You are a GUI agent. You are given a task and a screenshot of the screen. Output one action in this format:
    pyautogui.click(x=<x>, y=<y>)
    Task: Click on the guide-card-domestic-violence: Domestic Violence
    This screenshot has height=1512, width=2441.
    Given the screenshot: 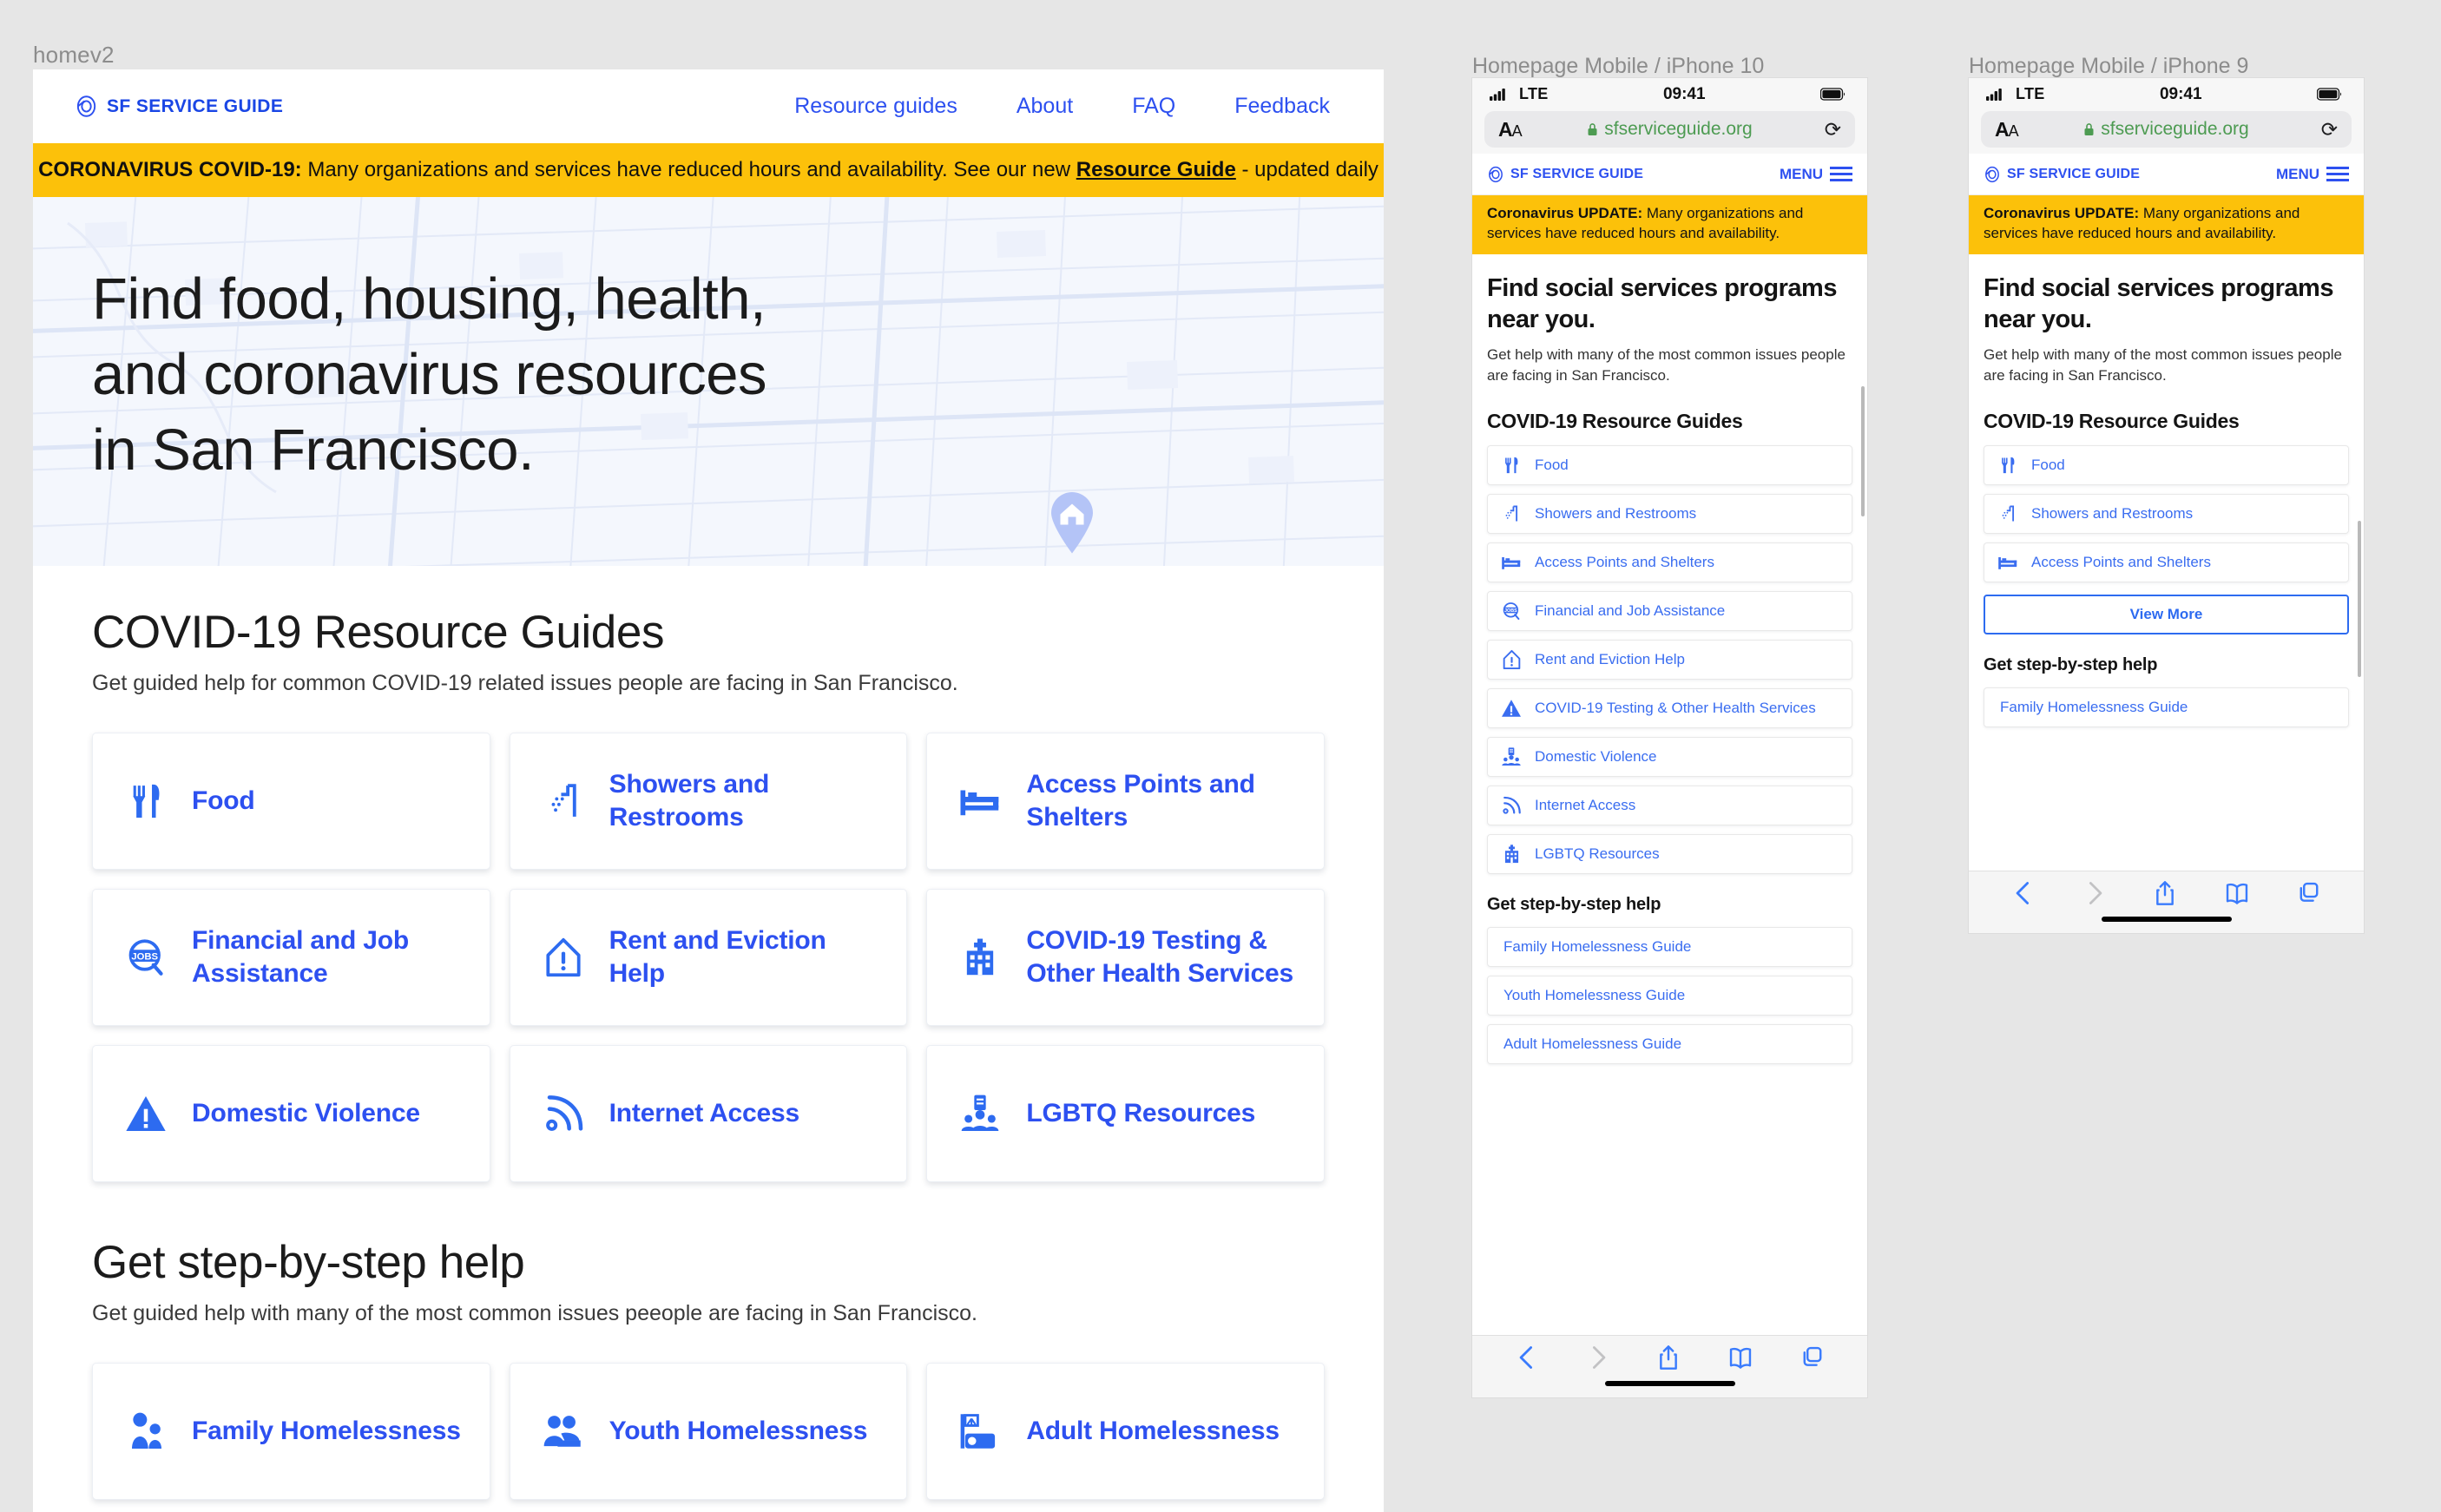 What is the action you would take?
    pyautogui.click(x=291, y=1113)
    